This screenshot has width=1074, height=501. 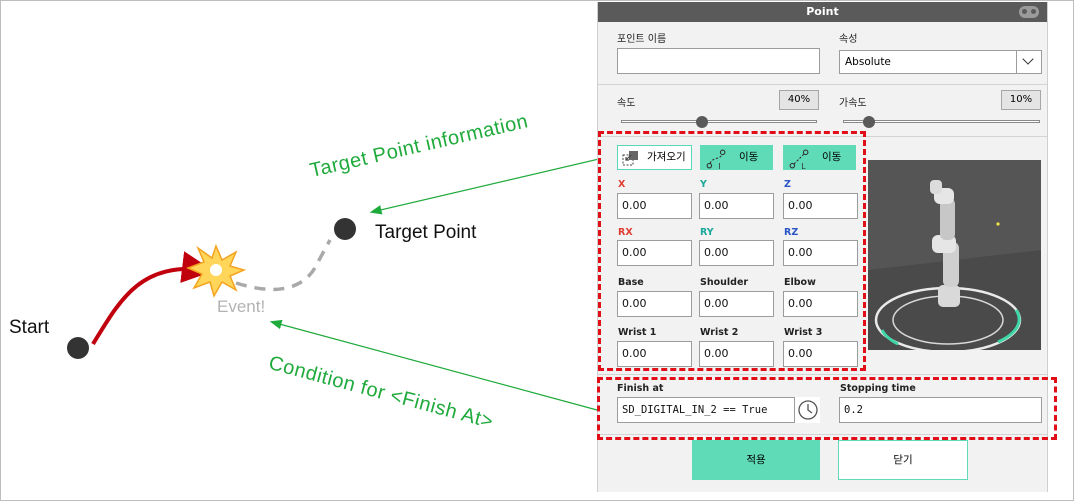 What do you see at coordinates (702, 122) in the screenshot?
I see `speed-slider-knob` at bounding box center [702, 122].